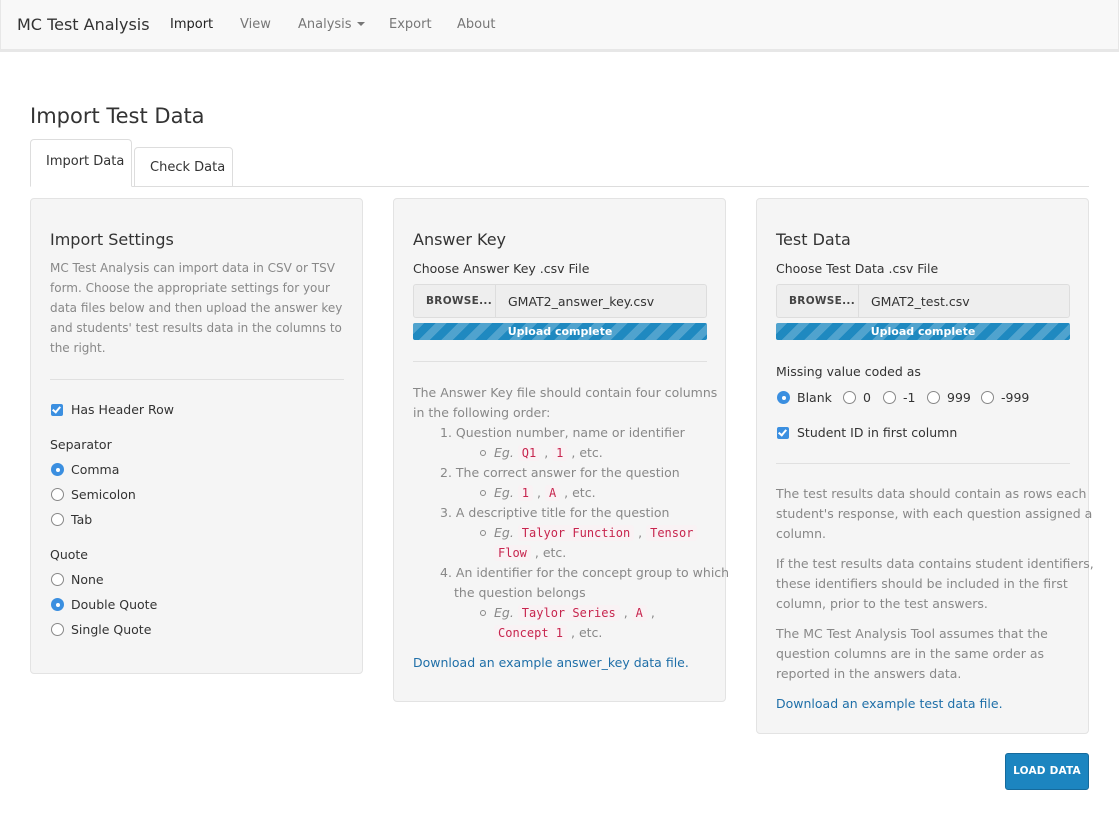 This screenshot has height=813, width=1119. Describe the element at coordinates (889, 703) in the screenshot. I see `test-data-download-link: Download an example test data file.` at that location.